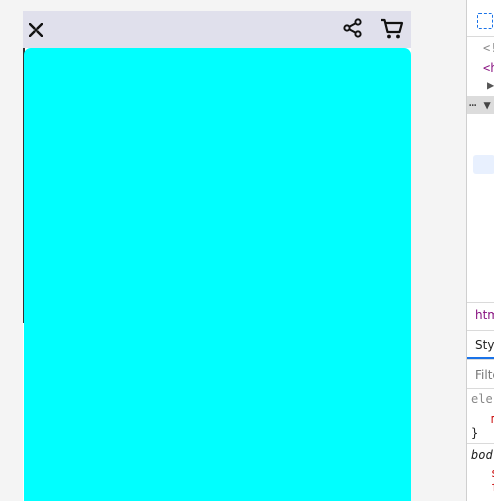 The width and height of the screenshot is (494, 501). What do you see at coordinates (480, 302) in the screenshot?
I see `breadcrumb-divider-top` at bounding box center [480, 302].